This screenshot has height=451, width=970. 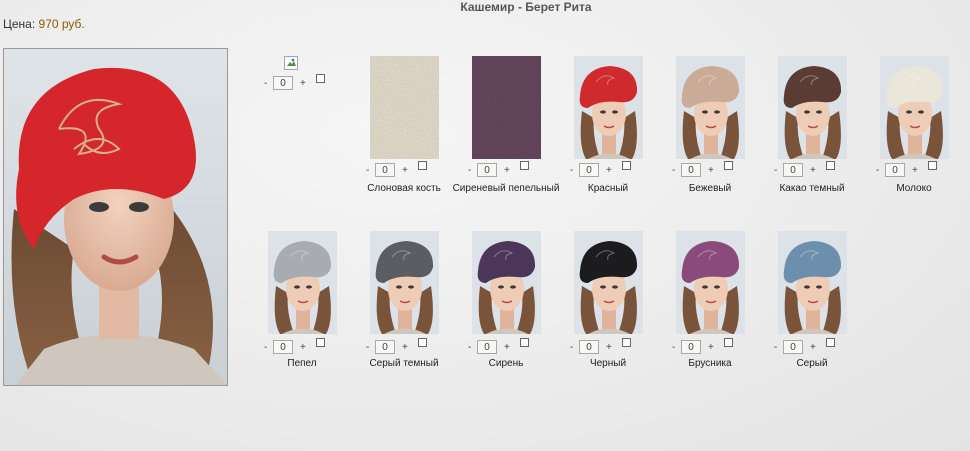 What do you see at coordinates (526, 7) in the screenshot?
I see `page-title: Кашемир - Берет Рита` at bounding box center [526, 7].